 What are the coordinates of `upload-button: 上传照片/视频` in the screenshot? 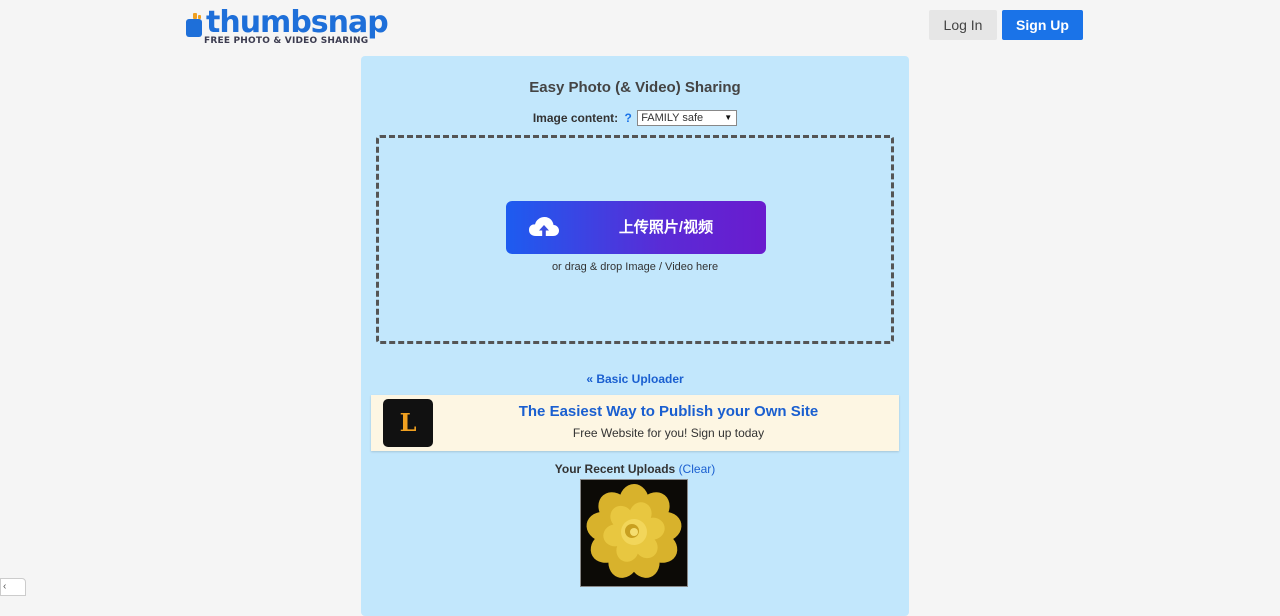 It's located at (636, 227).